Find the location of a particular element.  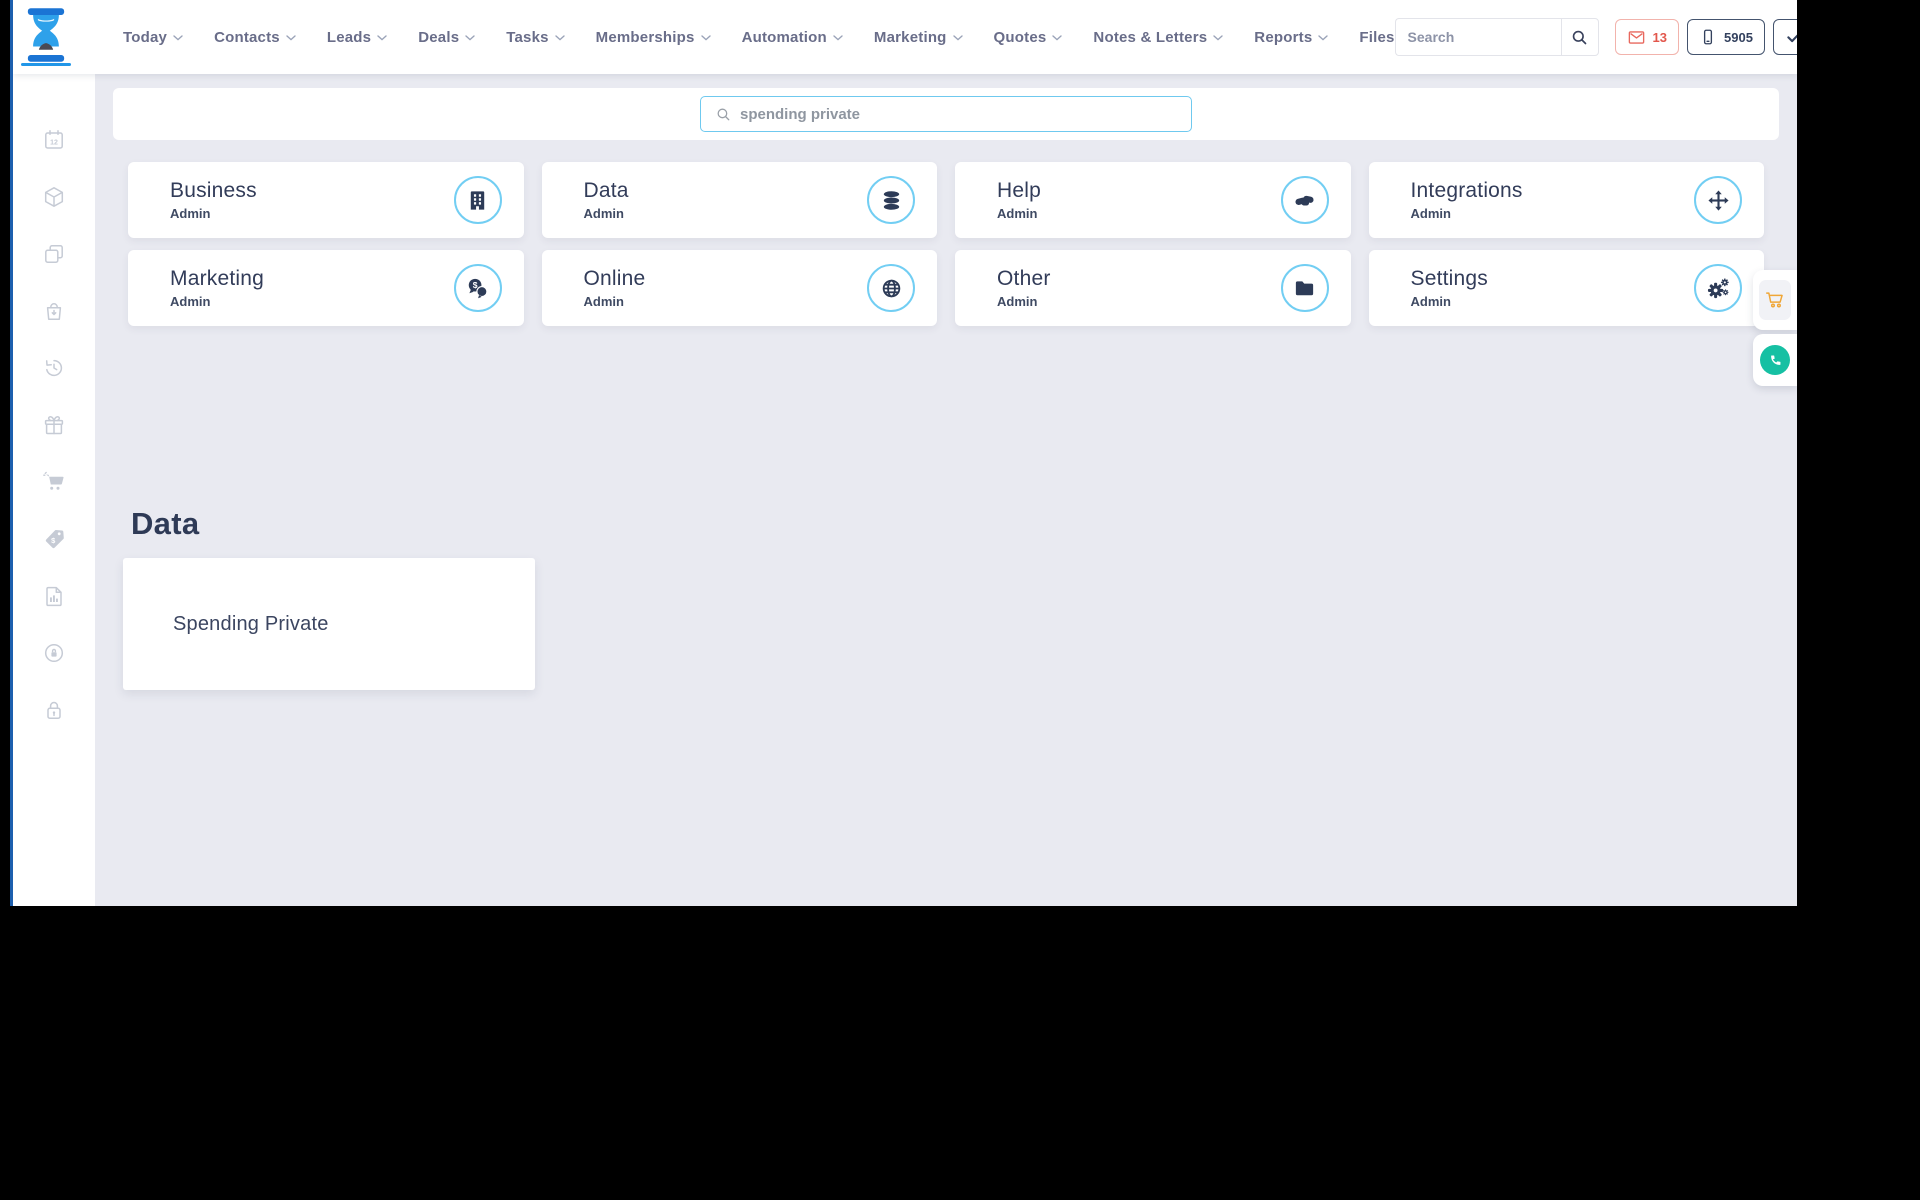

nav-item-marketing: Marketing is located at coordinates (918, 37).